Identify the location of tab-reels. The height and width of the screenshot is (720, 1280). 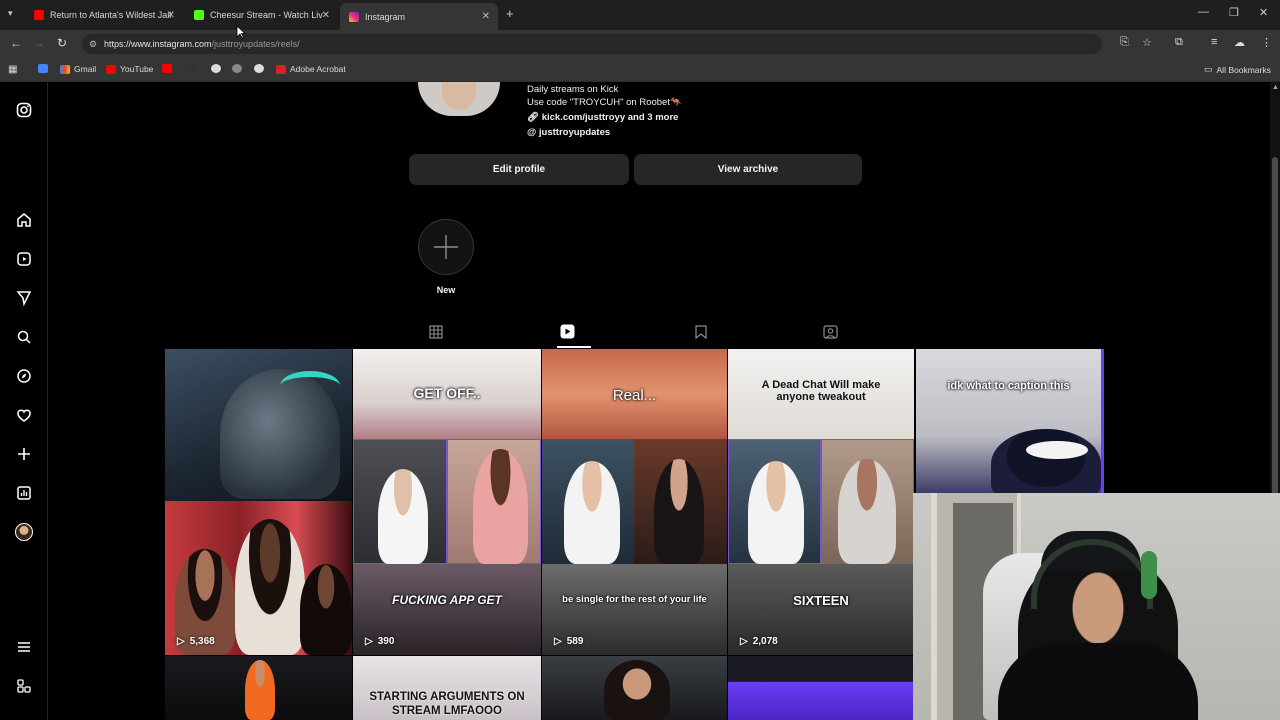
(574, 333).